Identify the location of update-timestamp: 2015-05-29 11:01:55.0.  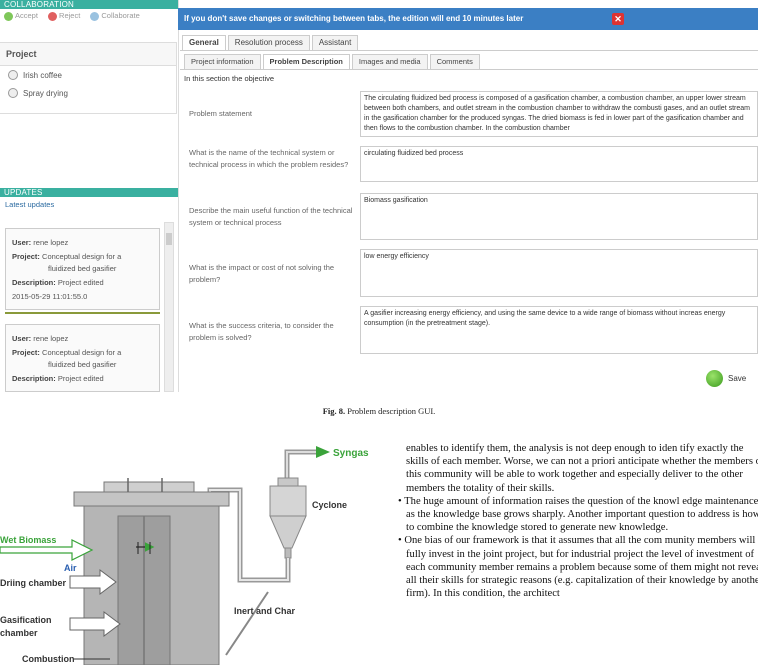
(50, 296).